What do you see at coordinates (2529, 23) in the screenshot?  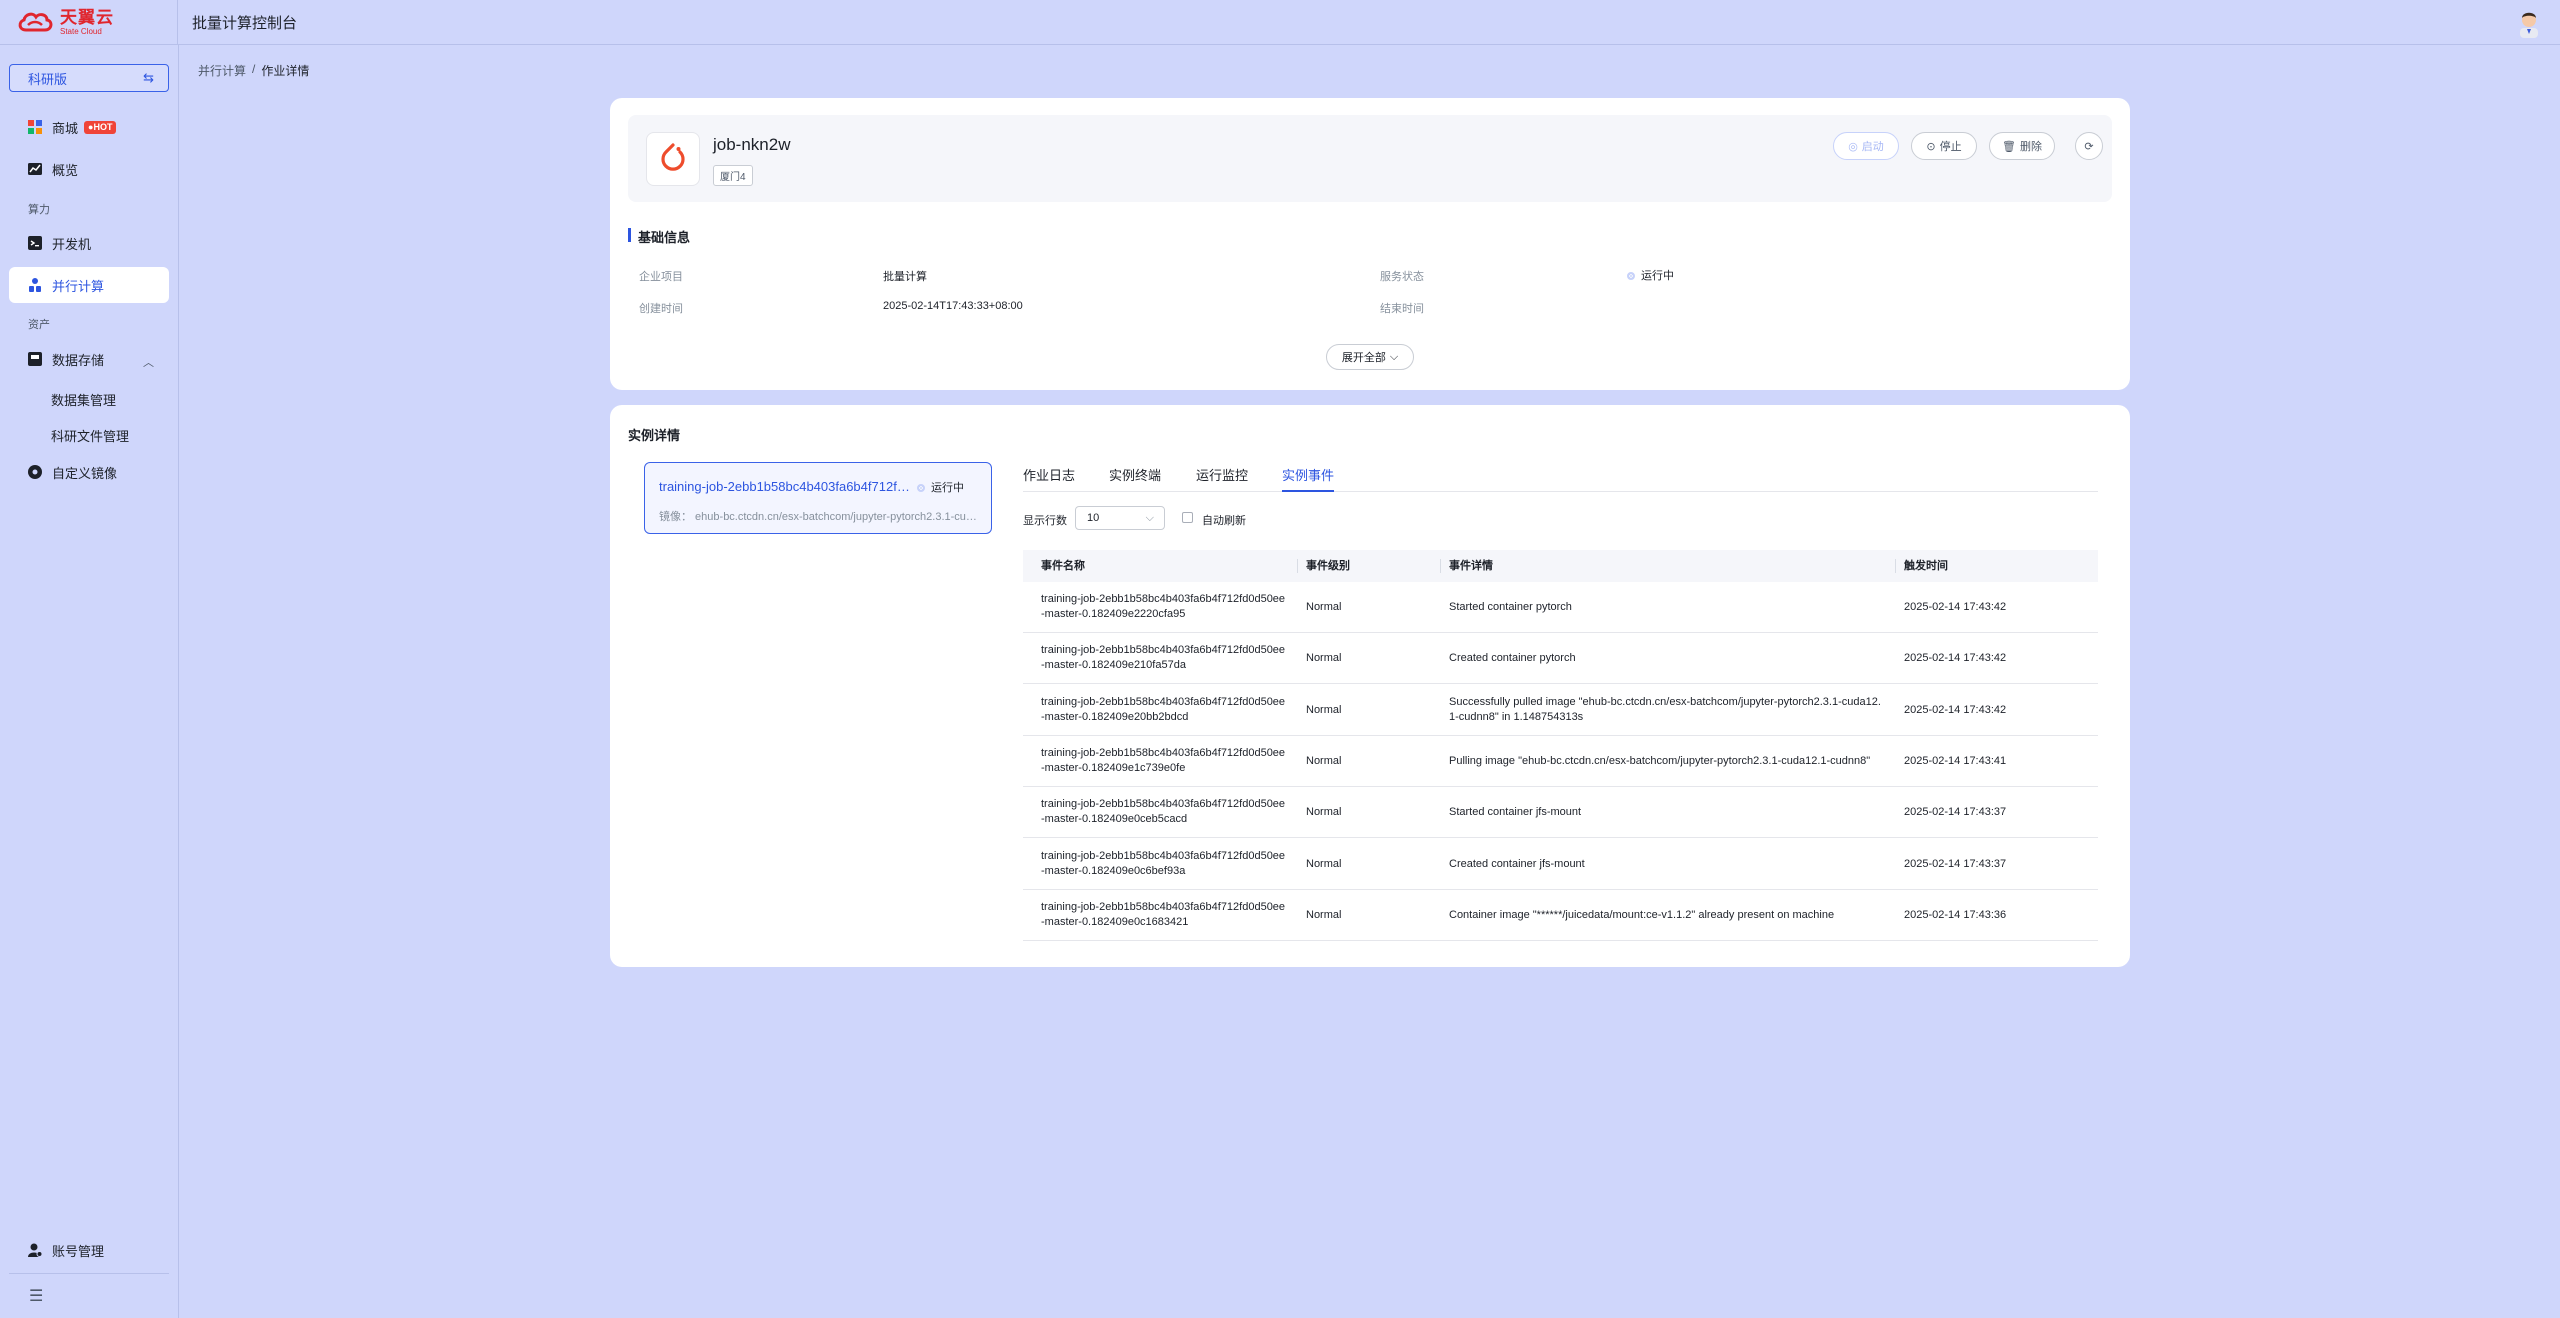 I see `user-avatar` at bounding box center [2529, 23].